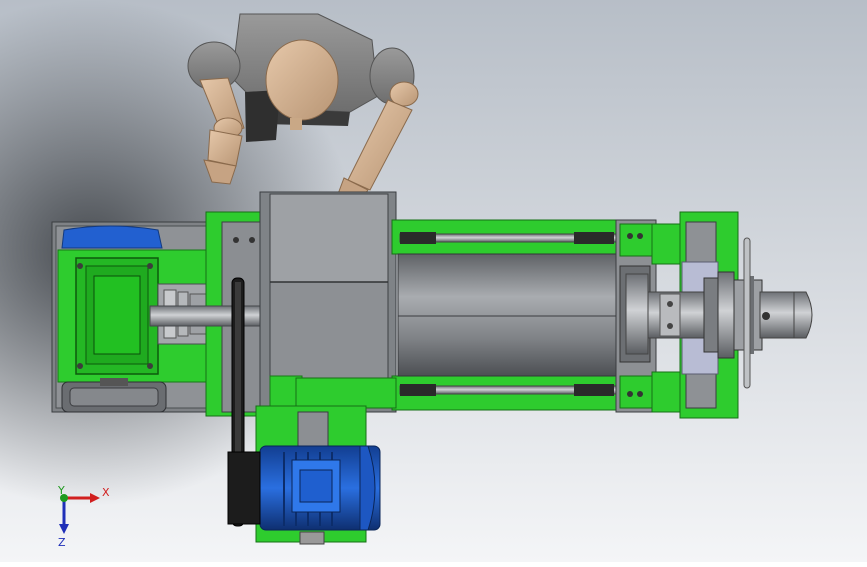 Image resolution: width=867 pixels, height=567 pixels. I want to click on z-axis-label: Z, so click(62, 542).